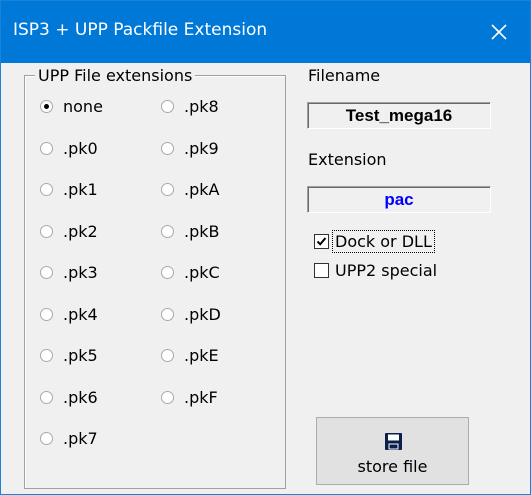 The width and height of the screenshot is (531, 495). I want to click on radio-label: .pk7, so click(80, 438).